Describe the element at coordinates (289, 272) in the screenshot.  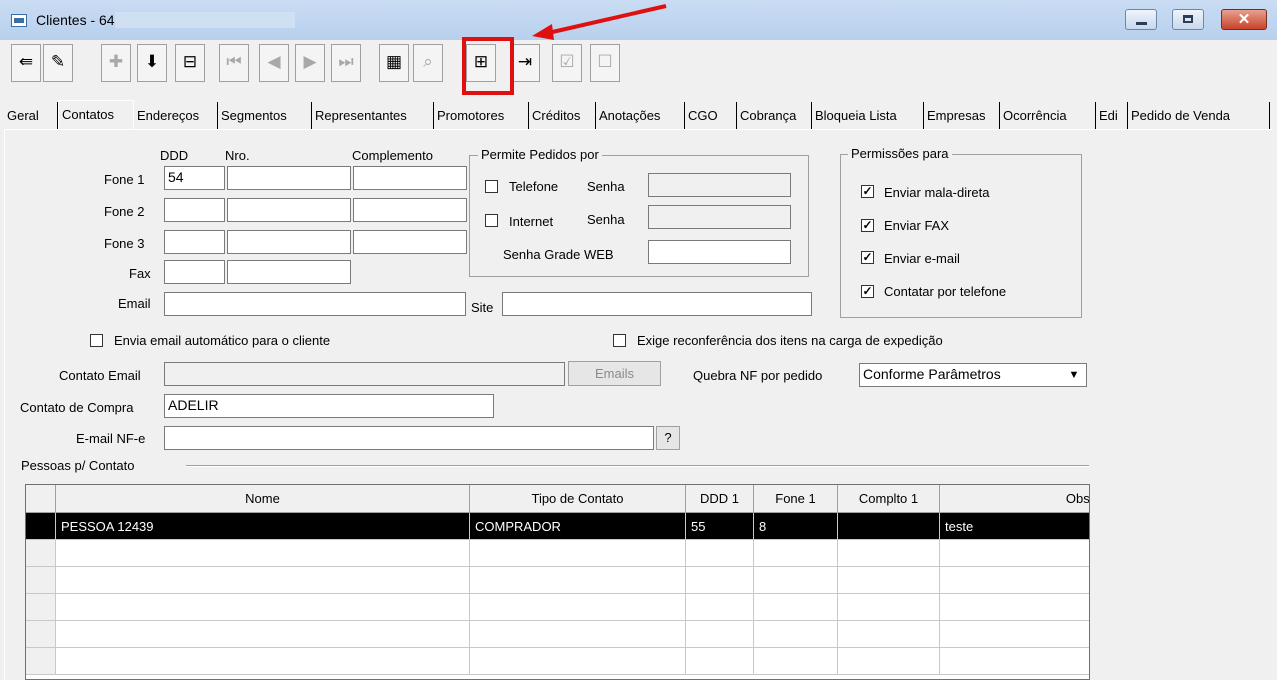
I see `fax-nro-input` at that location.